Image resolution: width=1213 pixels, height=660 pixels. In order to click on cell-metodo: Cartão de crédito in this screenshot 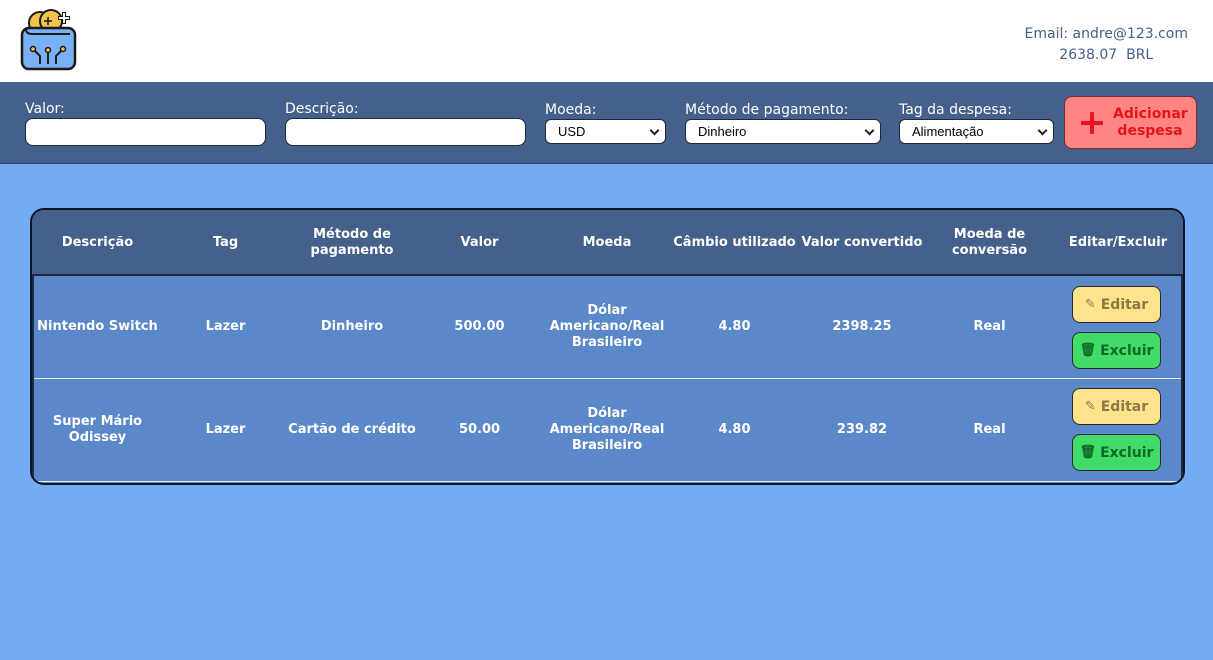, I will do `click(352, 429)`.